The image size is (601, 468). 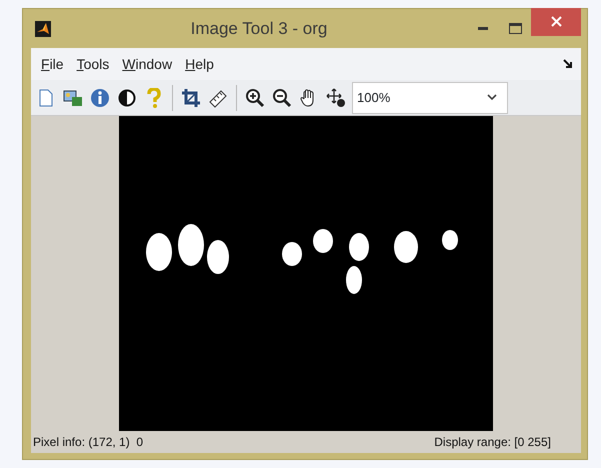 I want to click on close-icon, so click(x=556, y=21).